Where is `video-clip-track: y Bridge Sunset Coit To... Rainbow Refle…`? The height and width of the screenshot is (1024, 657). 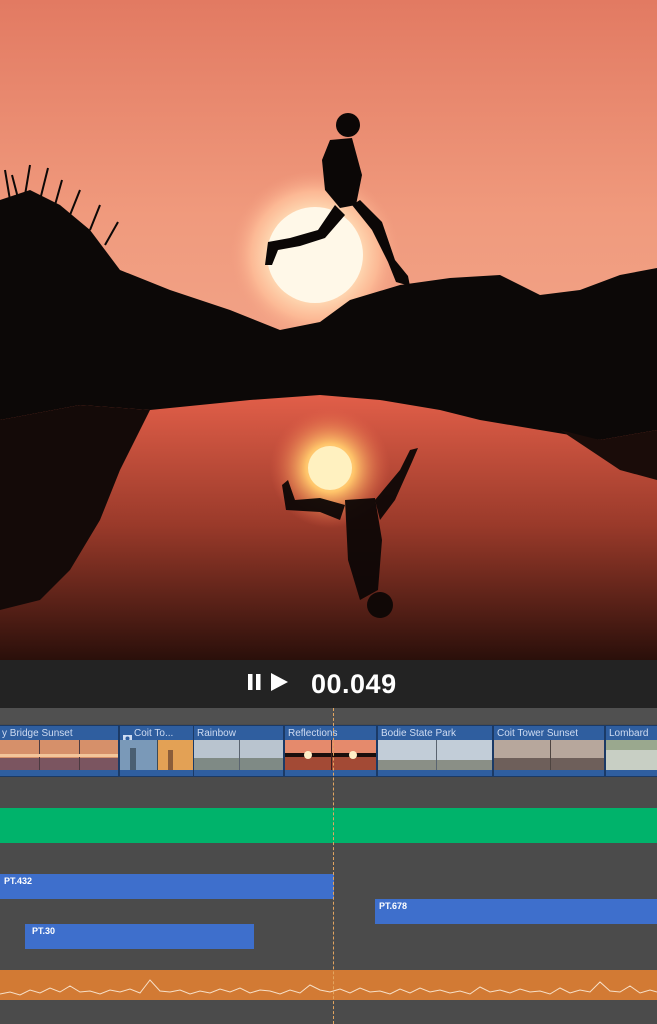
video-clip-track: y Bridge Sunset Coit To... Rainbow Refle… is located at coordinates (328, 751).